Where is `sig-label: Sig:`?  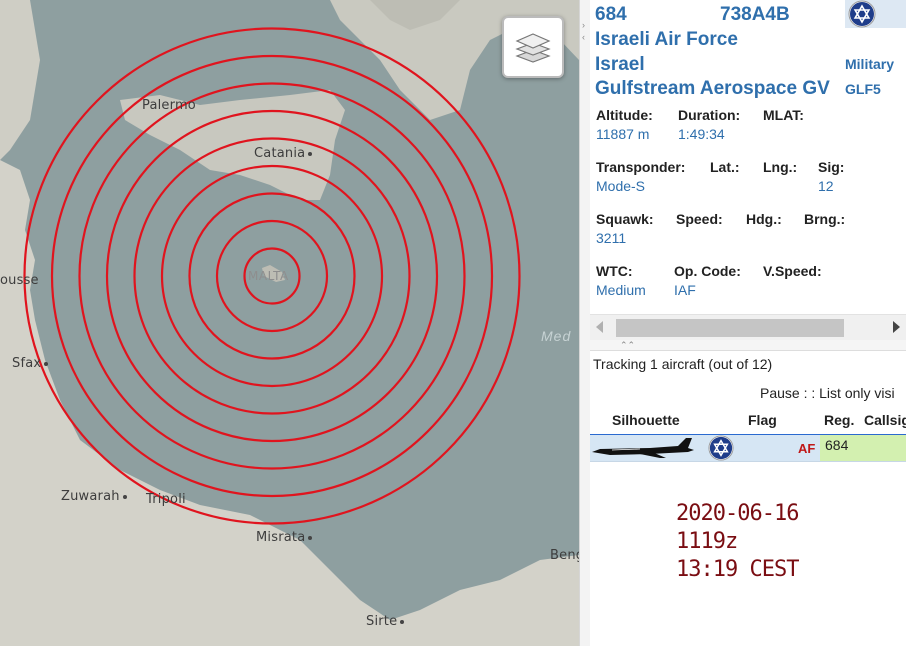
sig-label: Sig: is located at coordinates (831, 167).